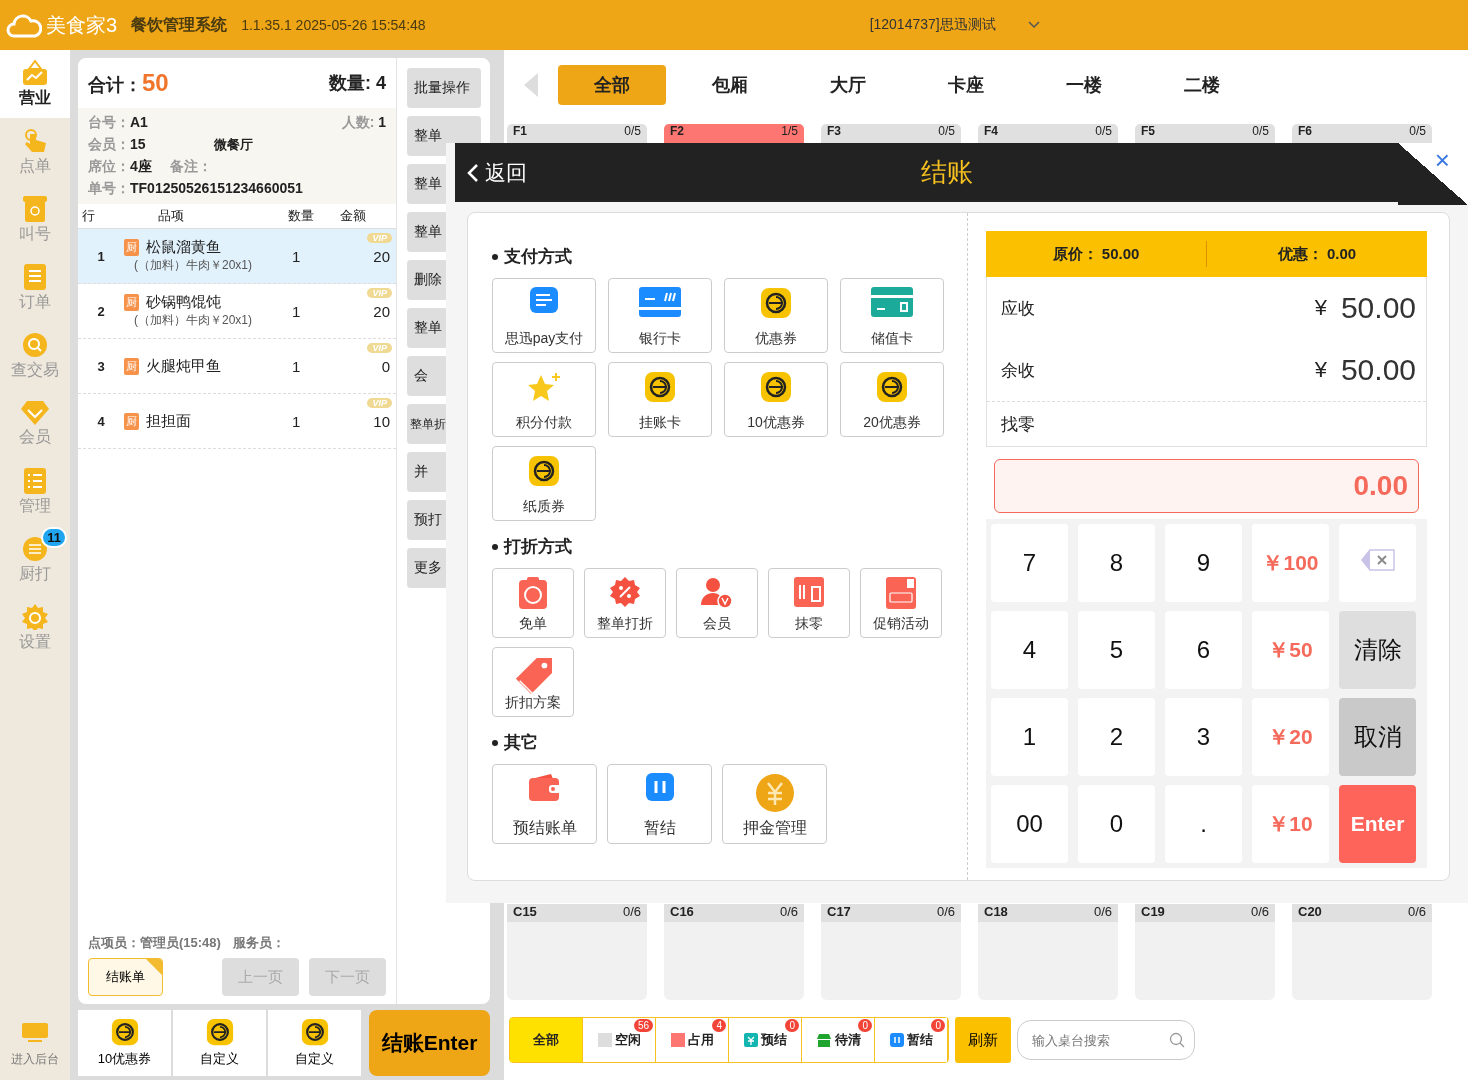 Image resolution: width=1468 pixels, height=1080 pixels. I want to click on payment-option: 抹零, so click(809, 603).